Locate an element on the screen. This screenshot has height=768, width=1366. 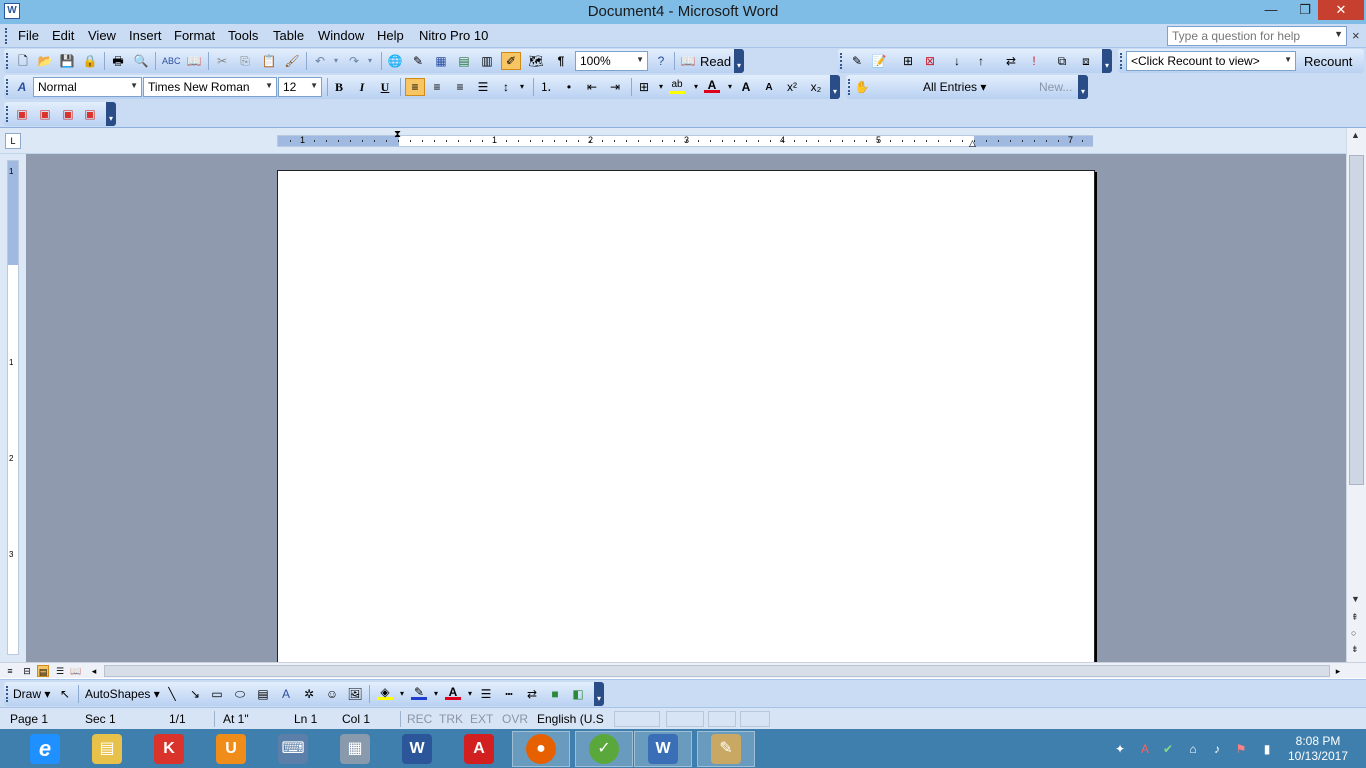
acrobat-tray-icon: A is located at coordinates (1145, 749).